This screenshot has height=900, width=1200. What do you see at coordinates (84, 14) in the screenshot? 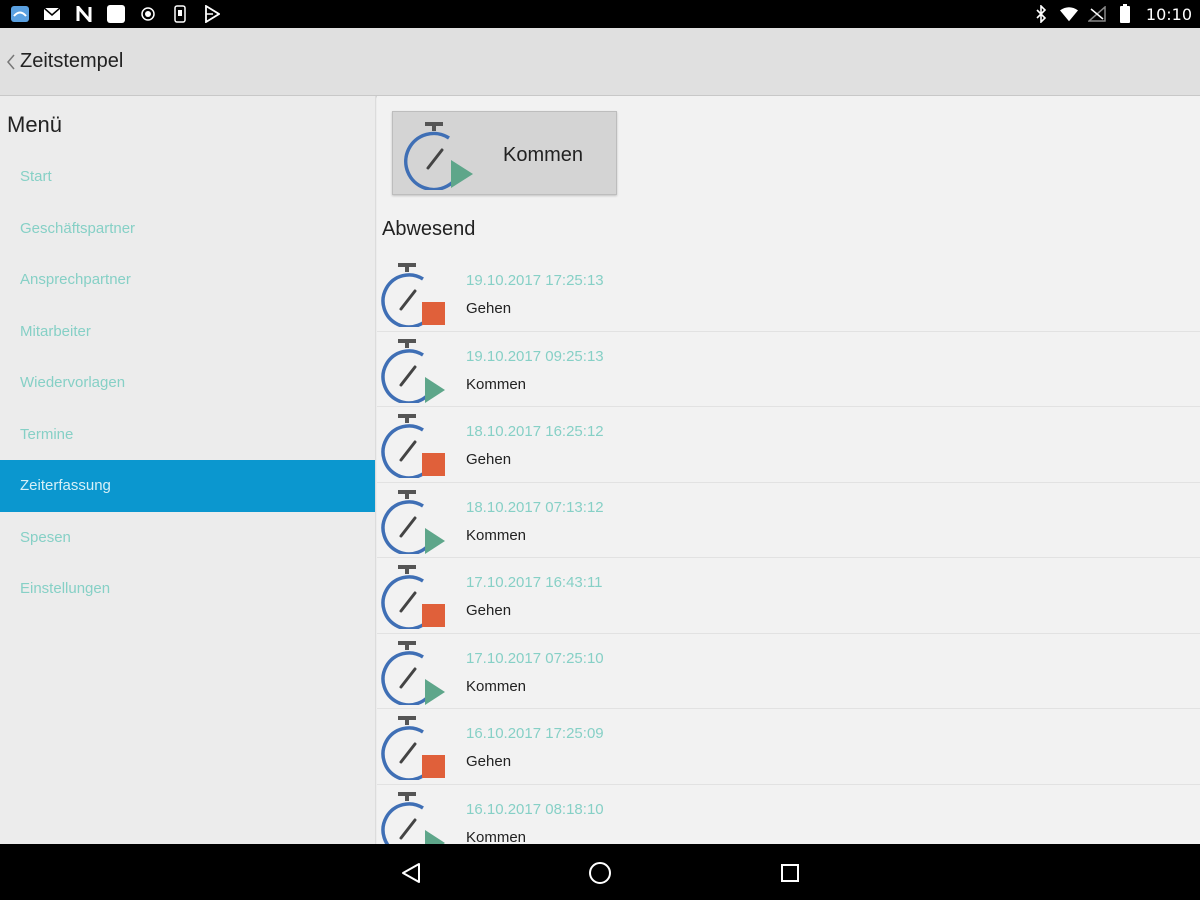
I see `n-icon` at bounding box center [84, 14].